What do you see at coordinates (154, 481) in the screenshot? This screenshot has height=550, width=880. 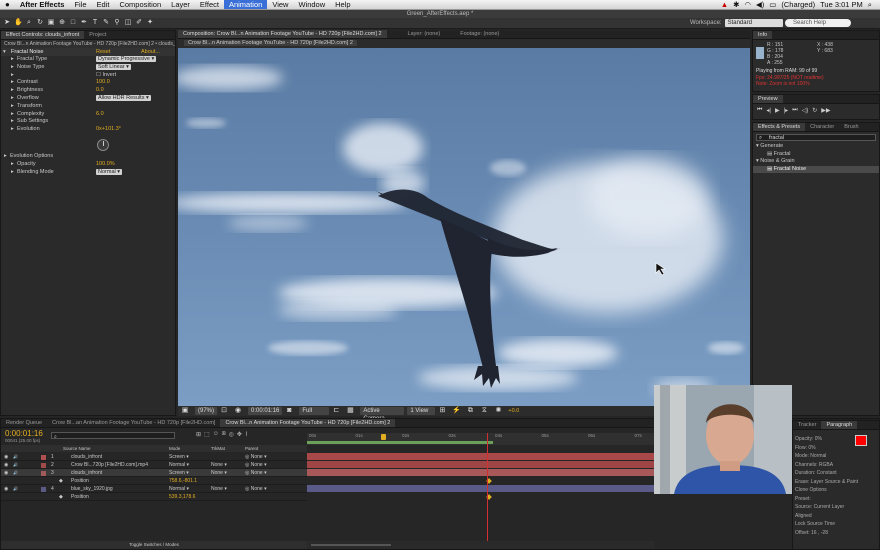 I see `layer-row: ◆ Position 758.6,-801.1` at bounding box center [154, 481].